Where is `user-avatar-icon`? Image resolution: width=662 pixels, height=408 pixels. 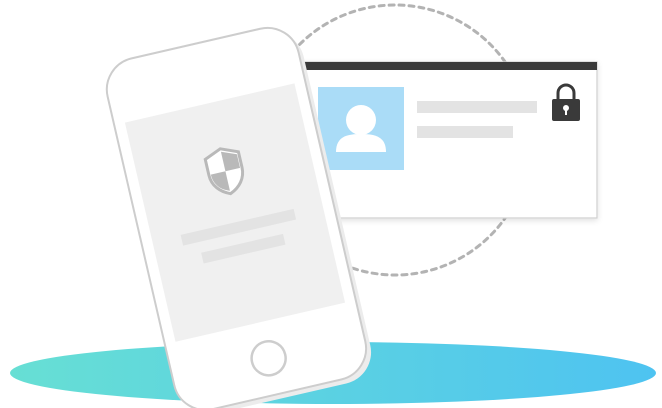
user-avatar-icon is located at coordinates (361, 128).